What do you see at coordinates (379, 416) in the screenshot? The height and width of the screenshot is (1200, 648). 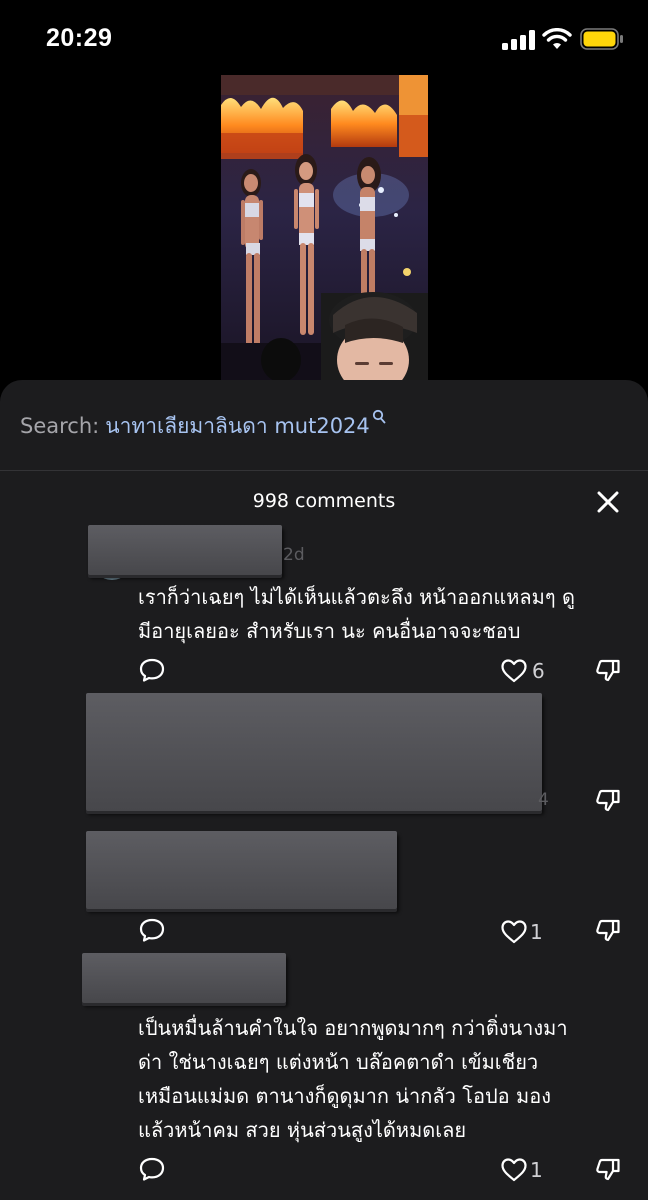 I see `search-icon` at bounding box center [379, 416].